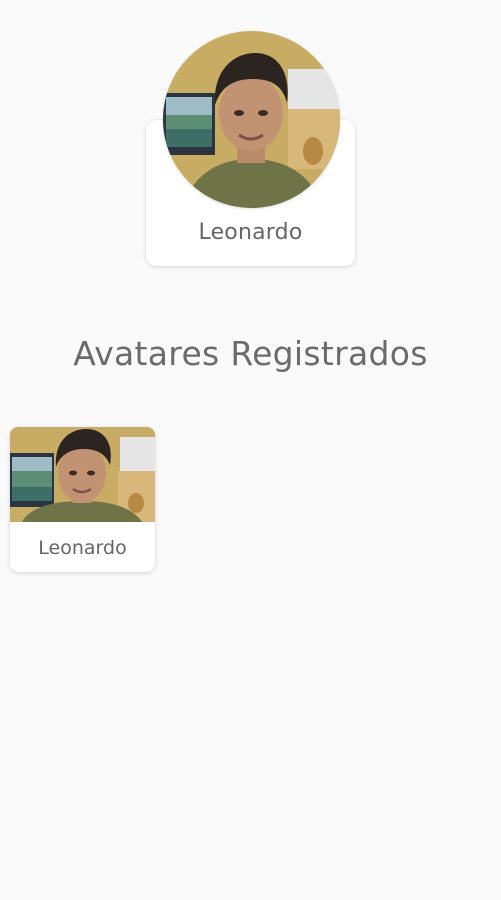 Image resolution: width=501 pixels, height=900 pixels. I want to click on registered-avatar-card: Leonardo, so click(82, 499).